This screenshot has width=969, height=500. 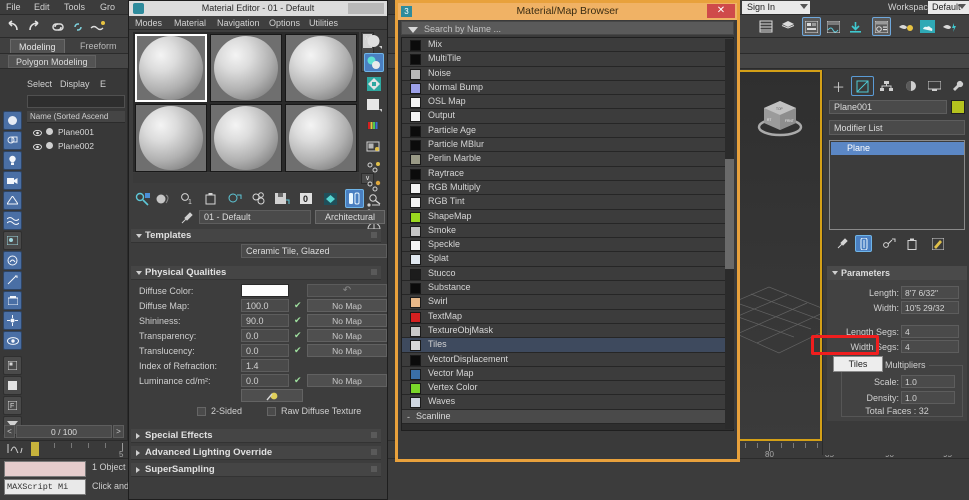 What do you see at coordinates (13, 7) in the screenshot?
I see `menu-file: File` at bounding box center [13, 7].